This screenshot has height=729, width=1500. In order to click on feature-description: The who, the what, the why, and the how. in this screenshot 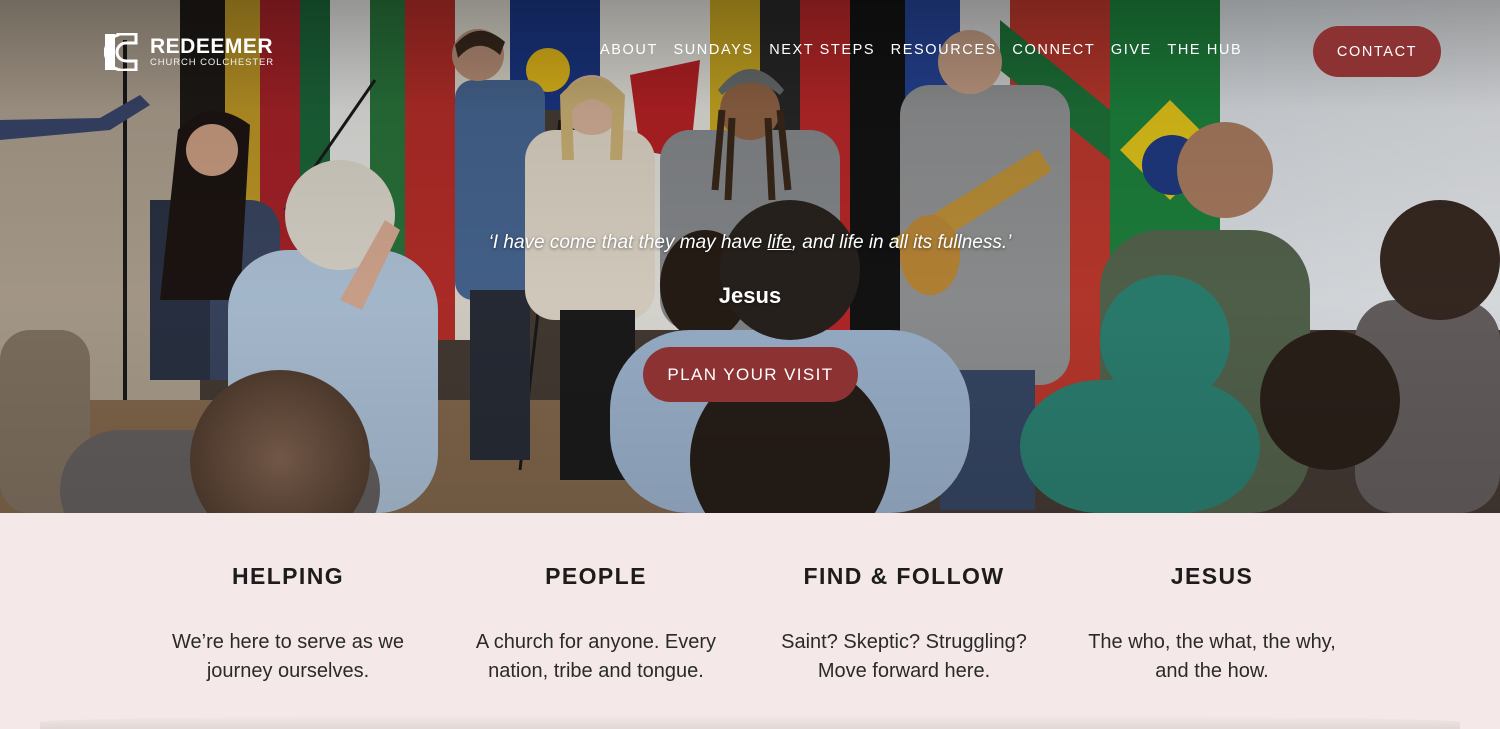, I will do `click(1212, 657)`.